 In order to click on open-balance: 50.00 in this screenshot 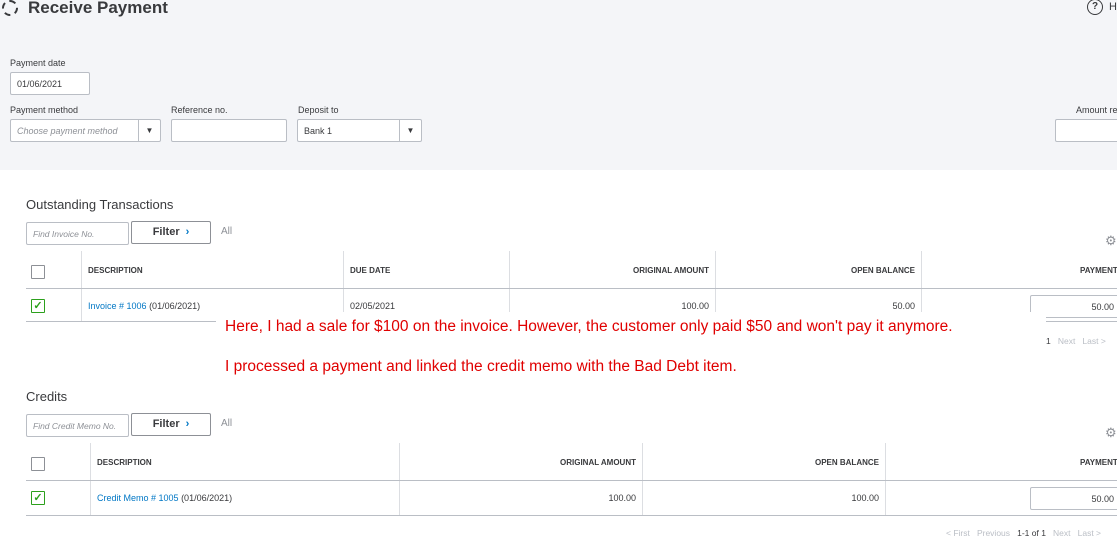, I will do `click(903, 306)`.